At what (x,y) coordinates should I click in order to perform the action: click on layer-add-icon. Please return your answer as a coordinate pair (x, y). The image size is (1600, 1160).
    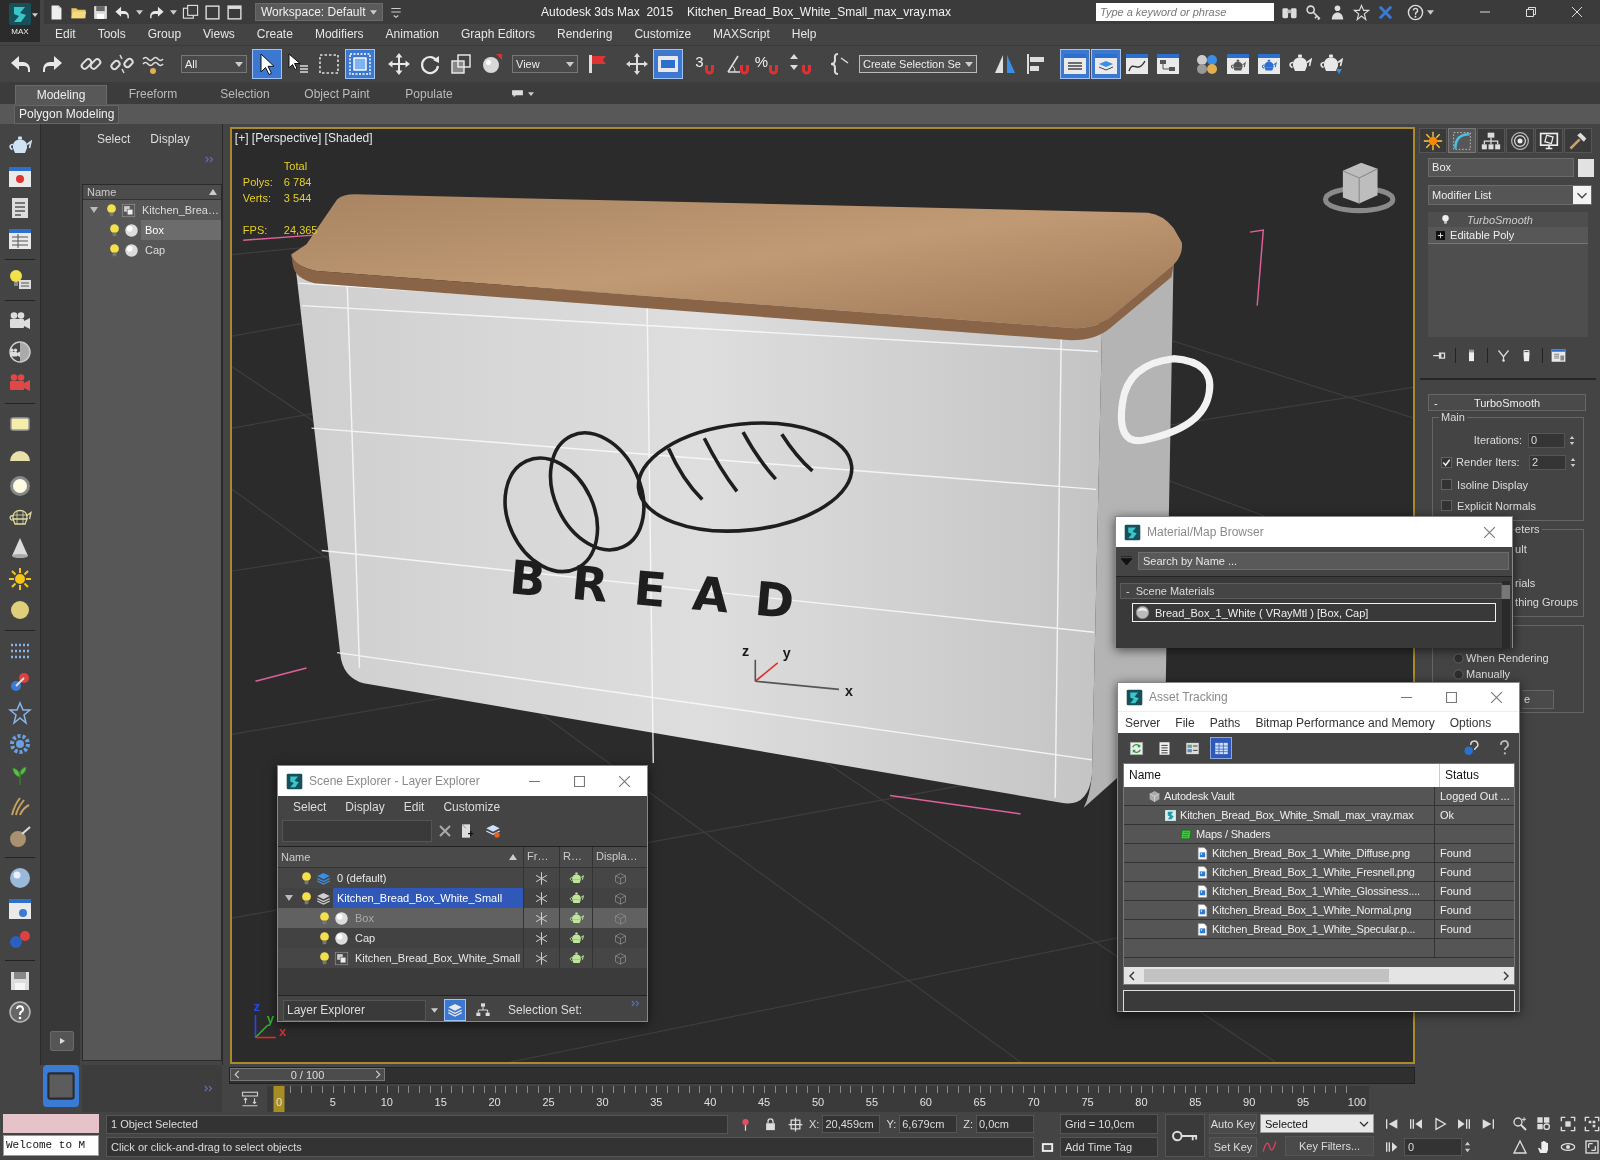
    Looking at the image, I should click on (468, 831).